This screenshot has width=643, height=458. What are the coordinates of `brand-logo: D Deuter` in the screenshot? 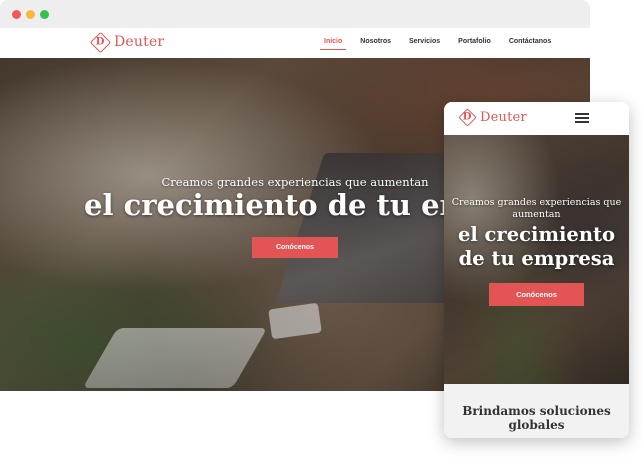 It's located at (127, 42).